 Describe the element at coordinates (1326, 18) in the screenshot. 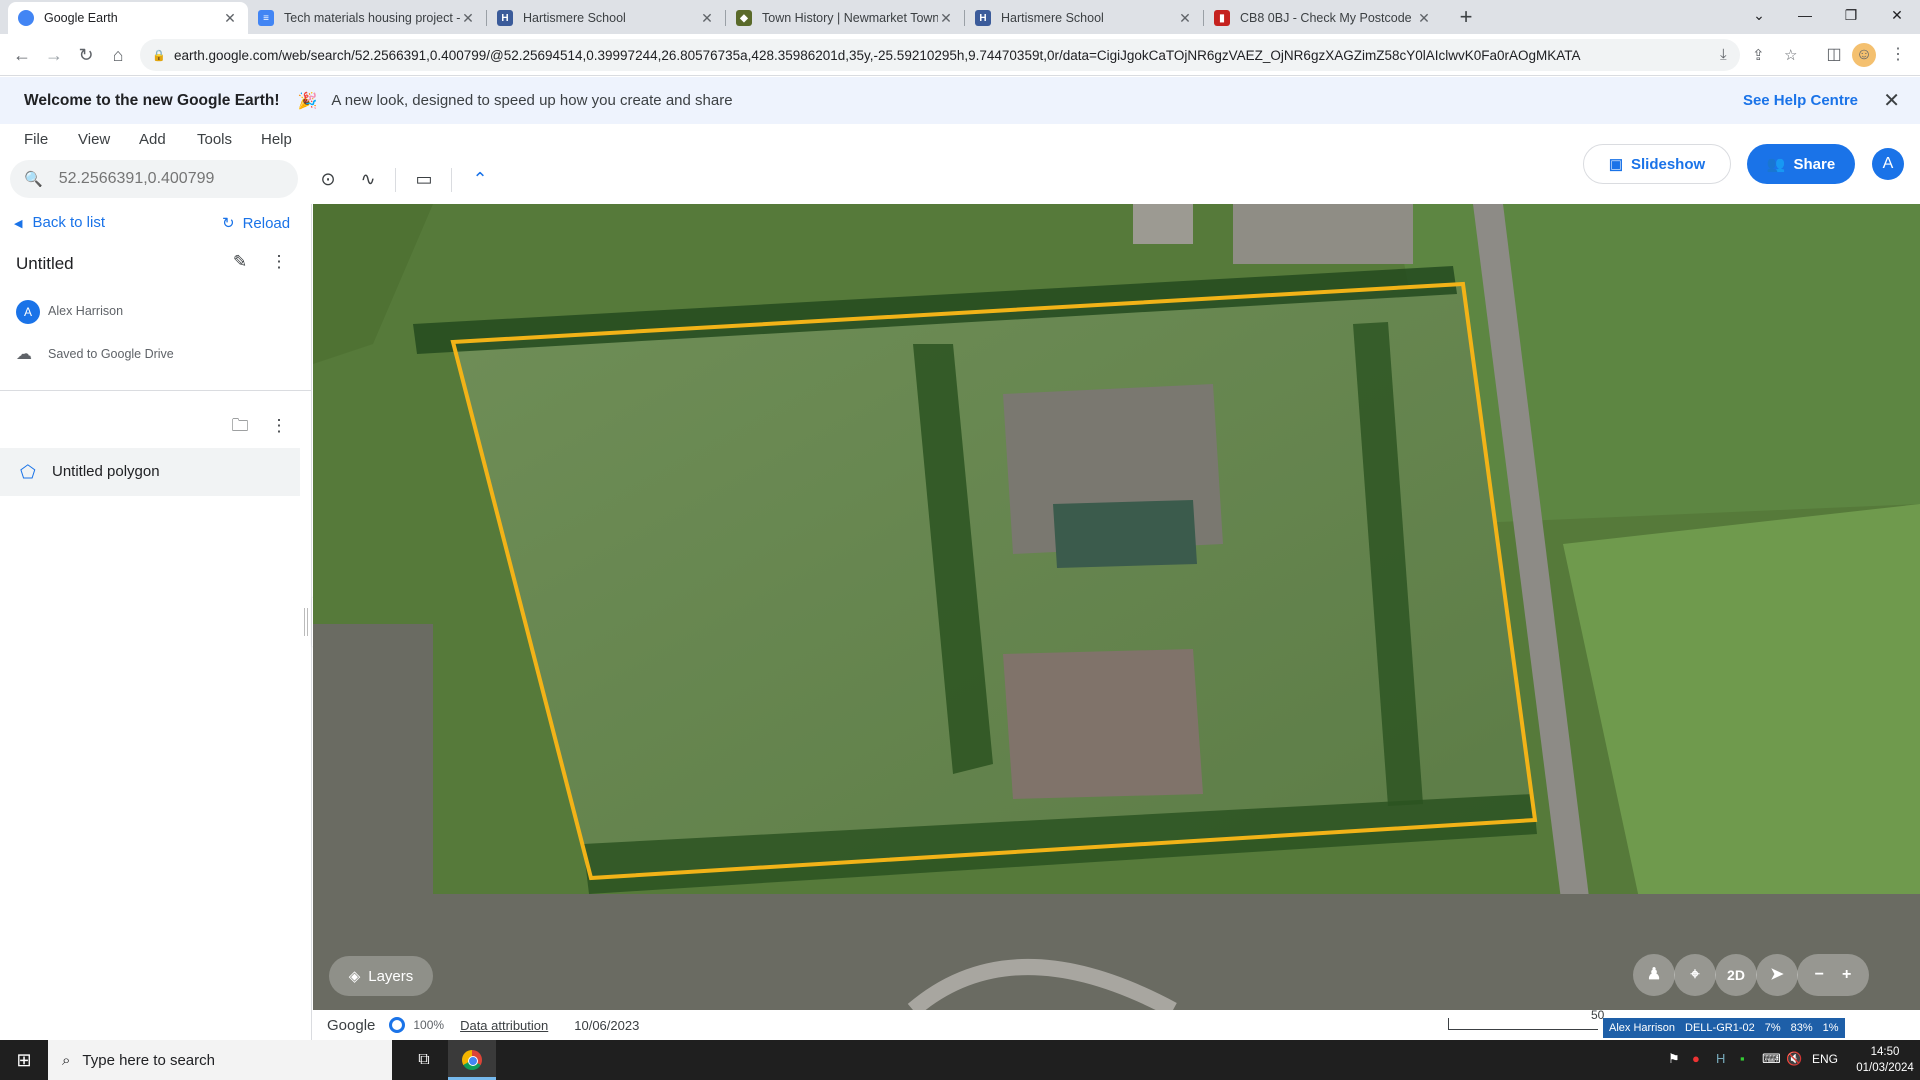

I see `tab-title: CB8 0BJ - Check My Postcode` at that location.